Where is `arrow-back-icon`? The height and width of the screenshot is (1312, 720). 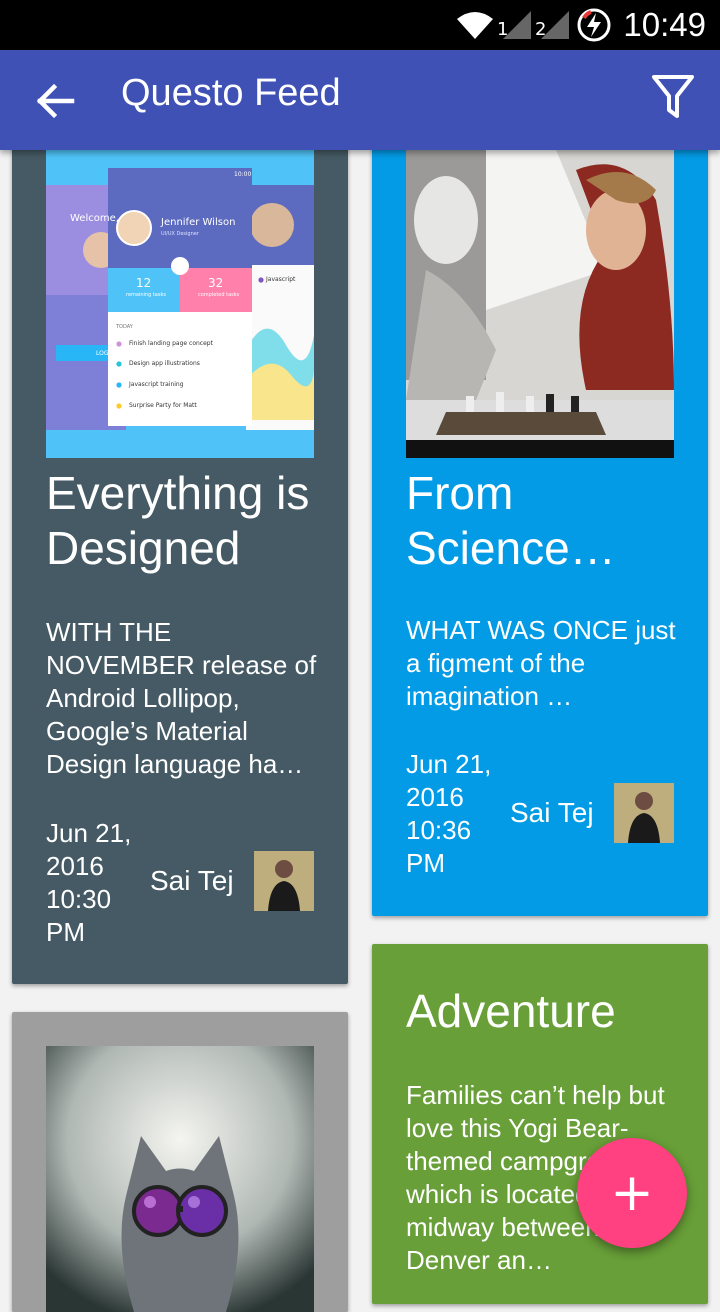
arrow-back-icon is located at coordinates (55, 101).